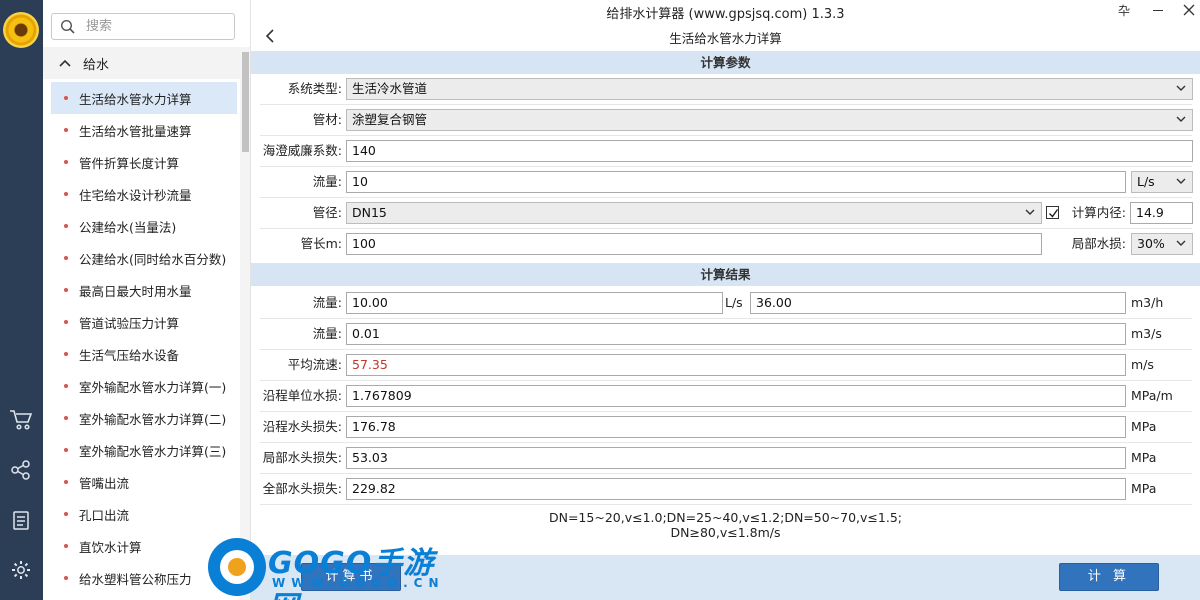 The image size is (1200, 600). I want to click on unit-mpam: MPa/m, so click(1152, 395).